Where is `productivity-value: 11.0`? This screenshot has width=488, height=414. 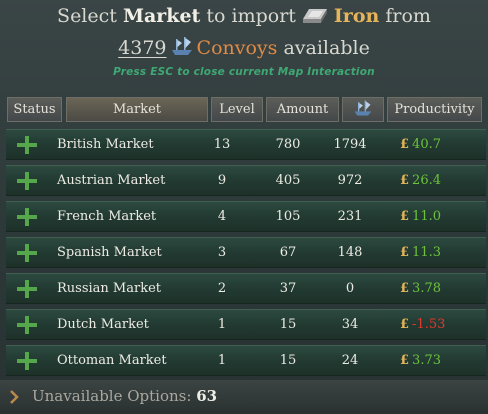
productivity-value: 11.0 is located at coordinates (426, 216).